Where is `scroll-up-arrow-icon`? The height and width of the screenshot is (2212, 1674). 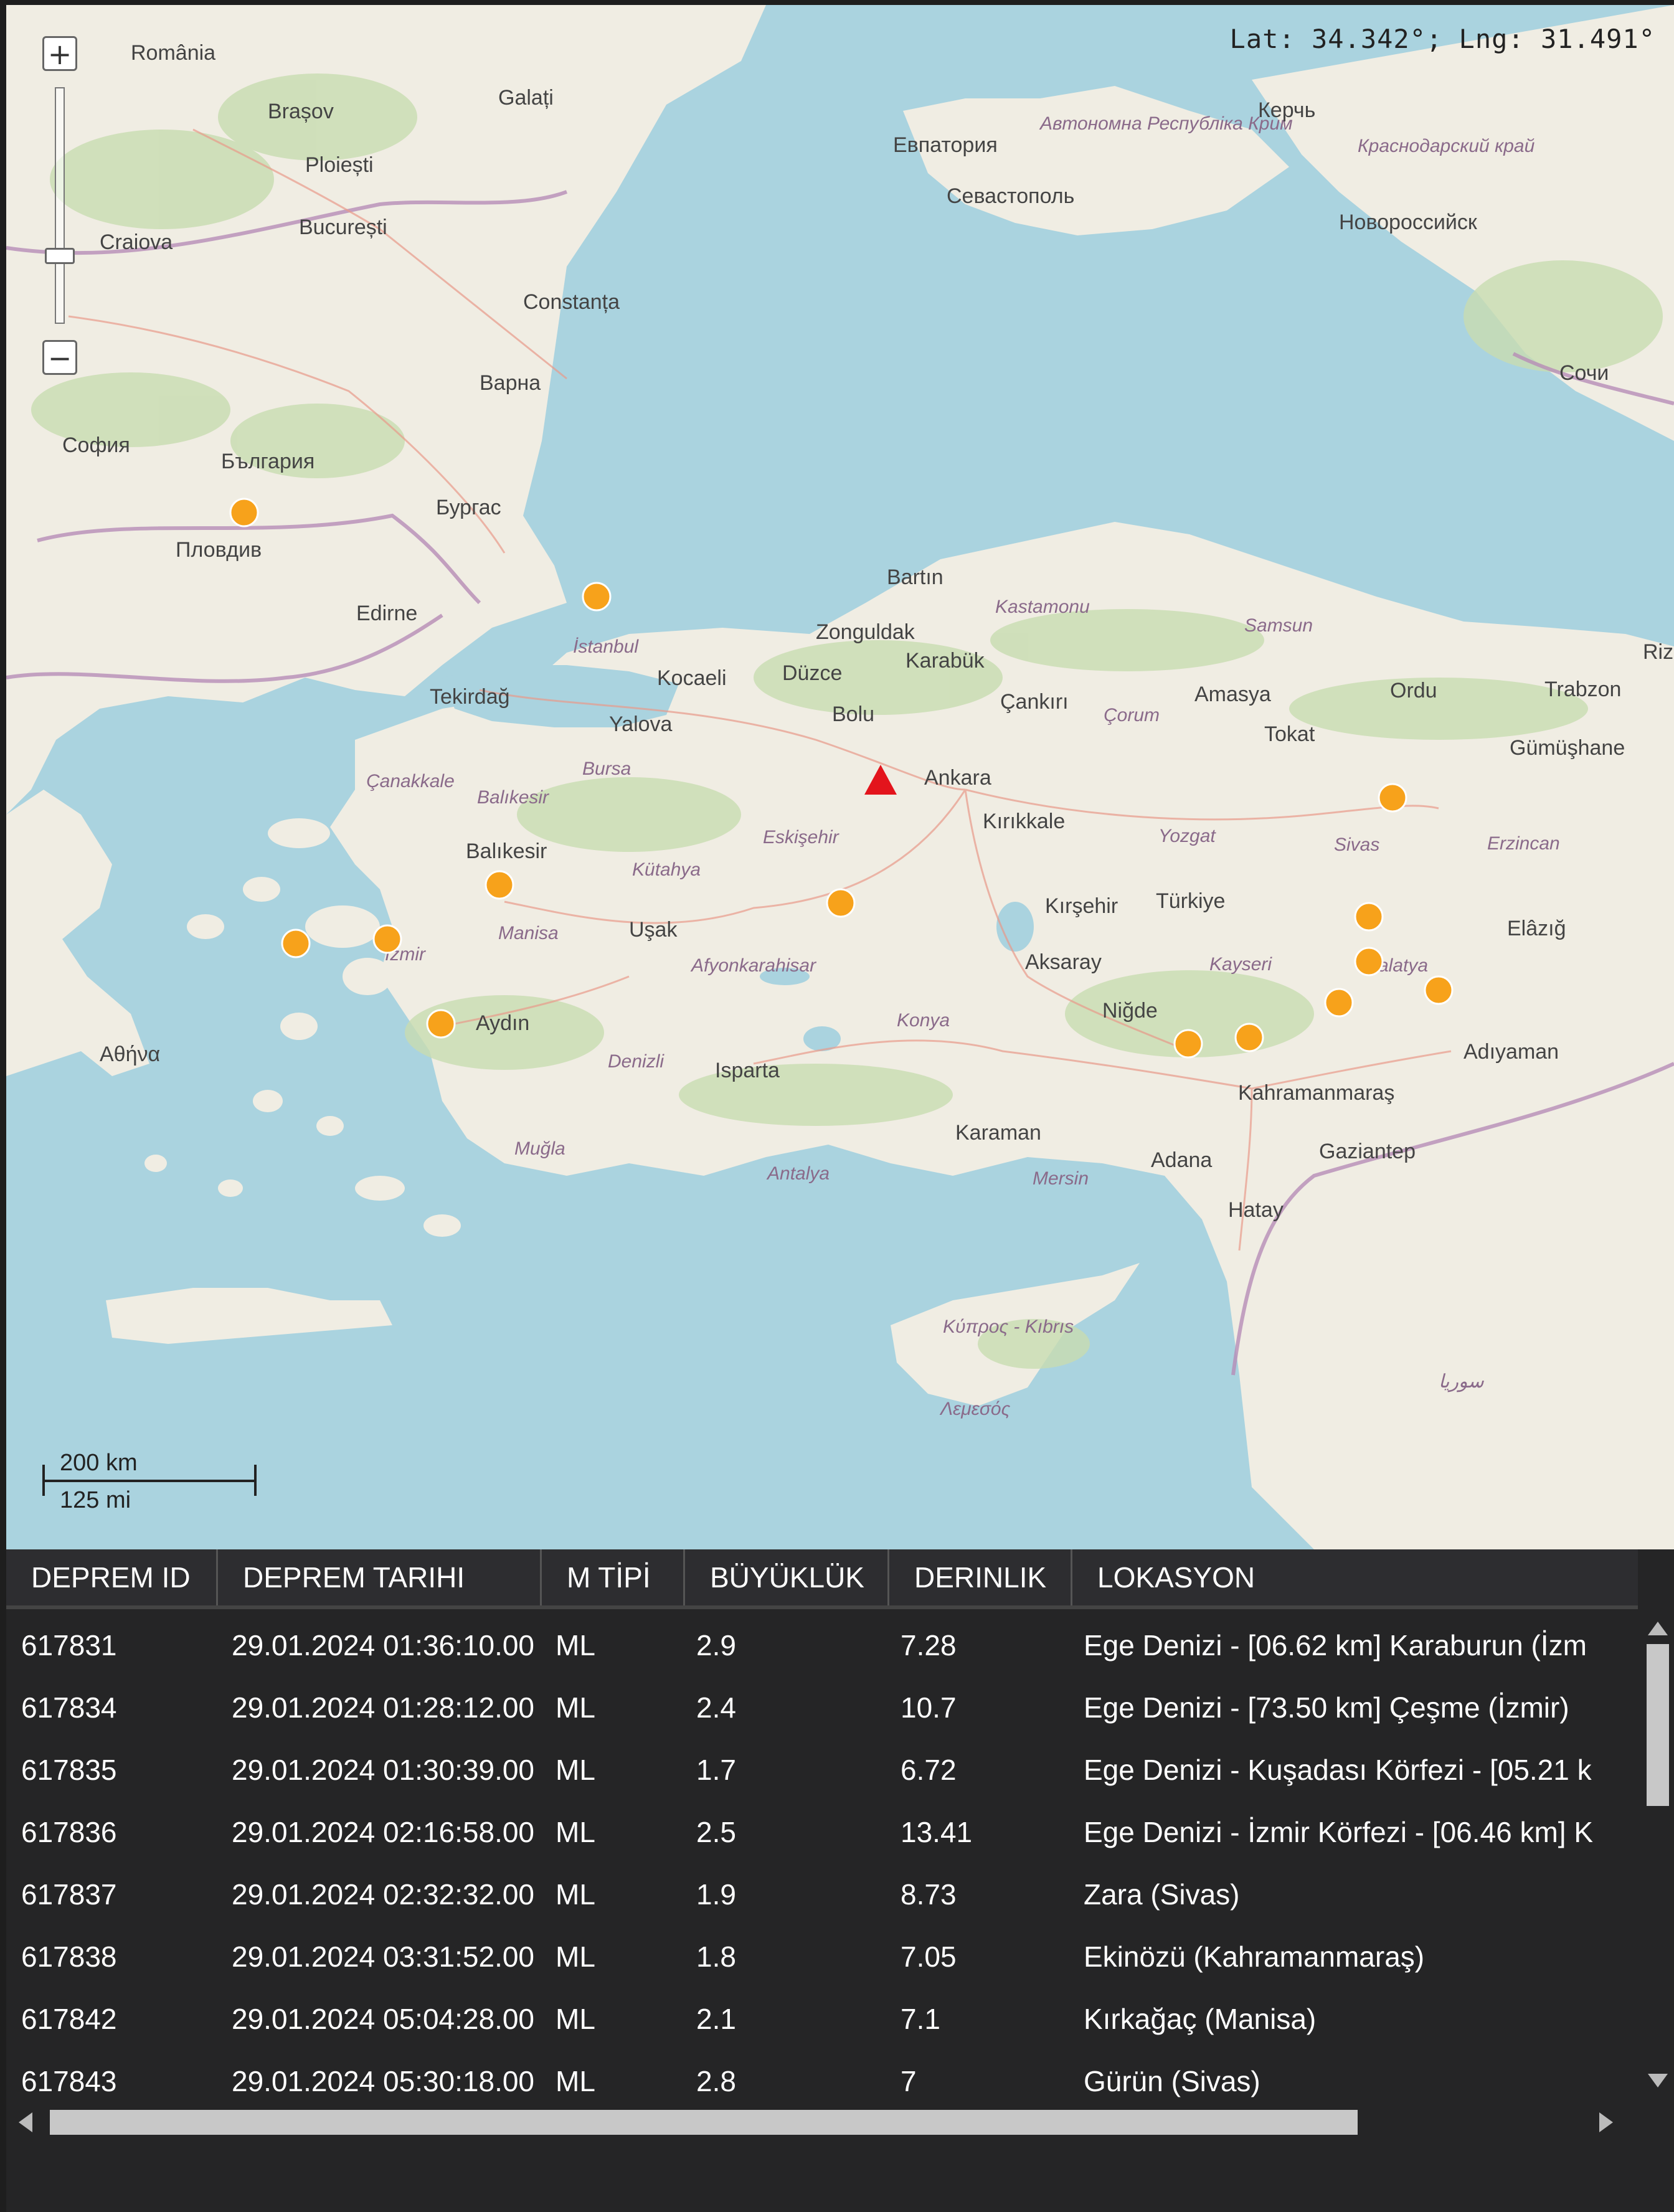 scroll-up-arrow-icon is located at coordinates (1658, 1628).